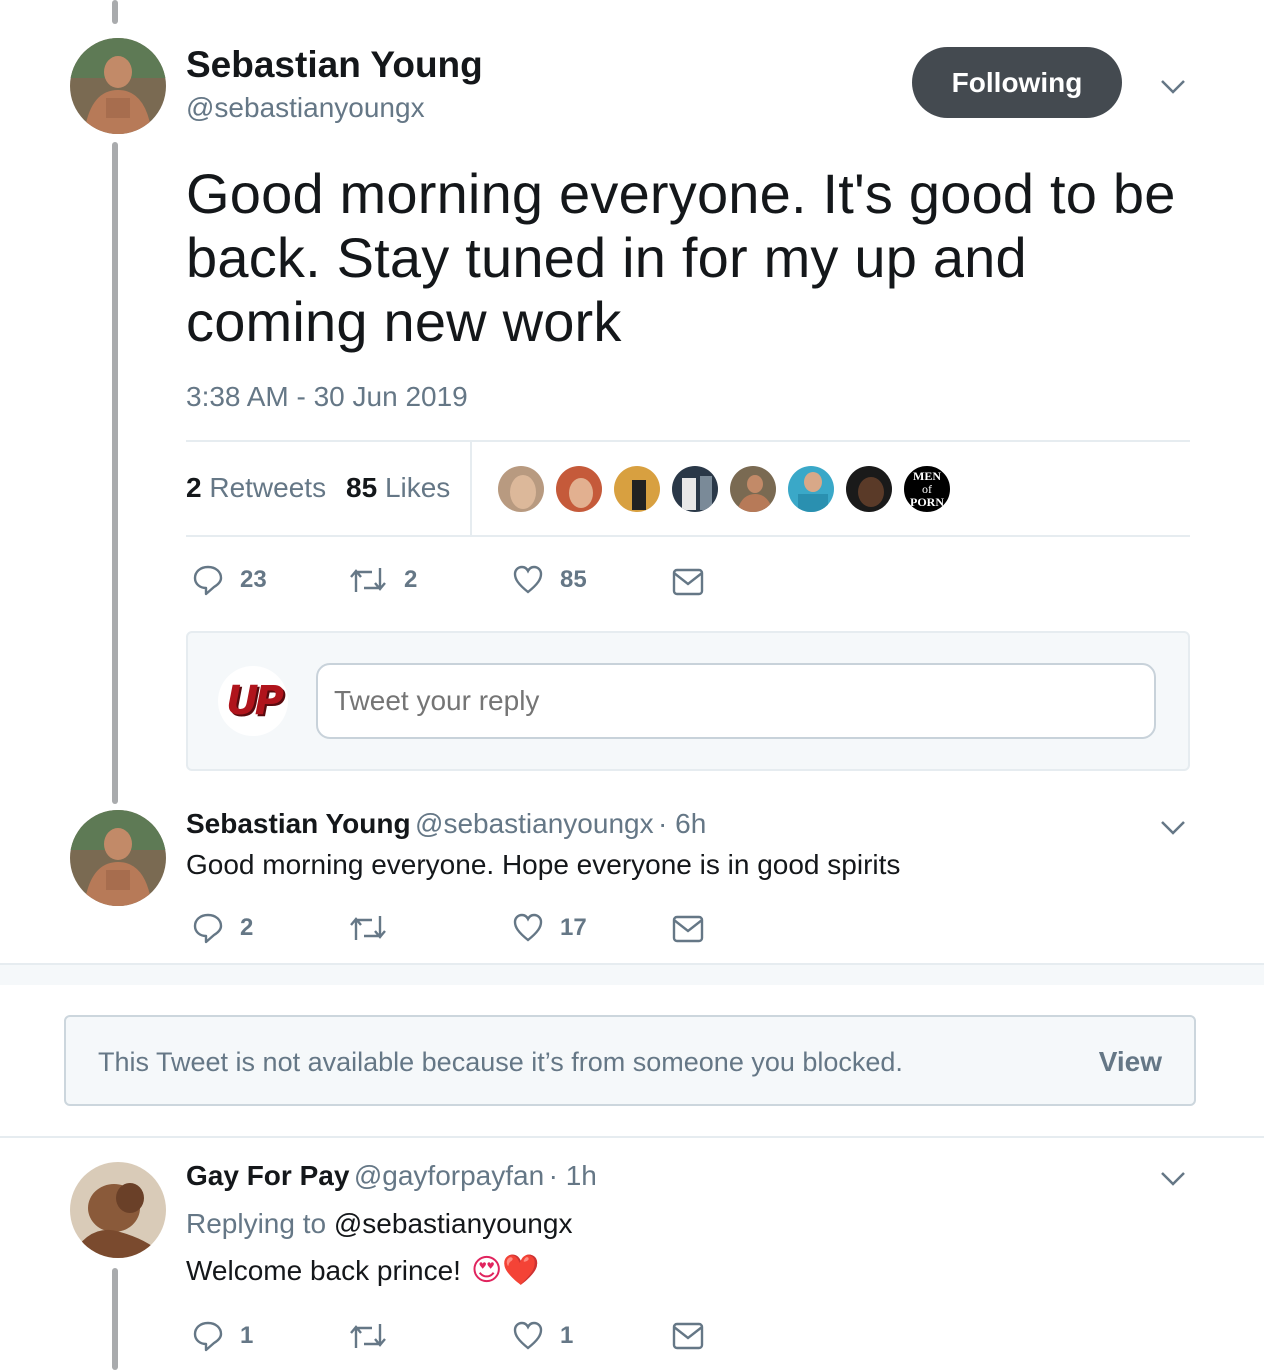 The width and height of the screenshot is (1264, 1370). I want to click on reply-header: Sebastian Young @sebastianyoungx · 6h, so click(446, 824).